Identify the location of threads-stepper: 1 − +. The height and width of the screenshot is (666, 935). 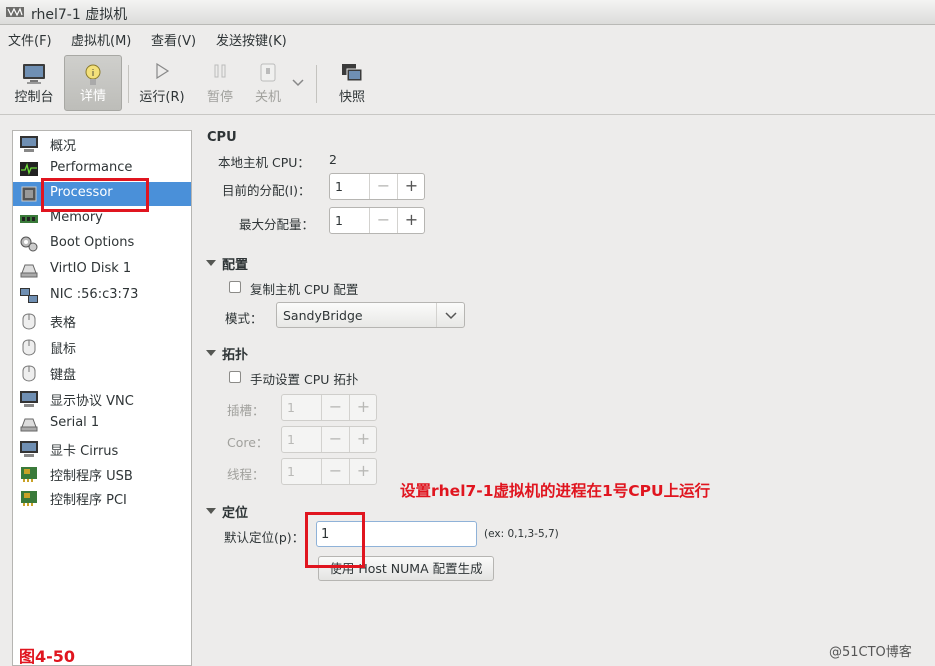
(329, 471).